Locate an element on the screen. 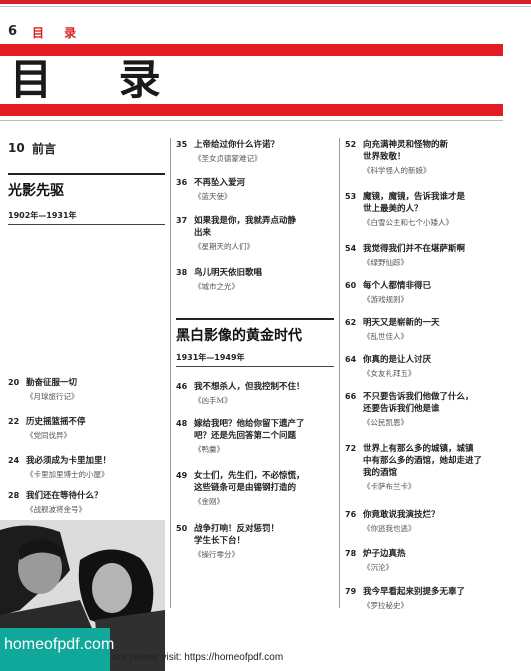 This screenshot has width=531, height=671. toc-entry-page-number: 28 is located at coordinates (14, 495).